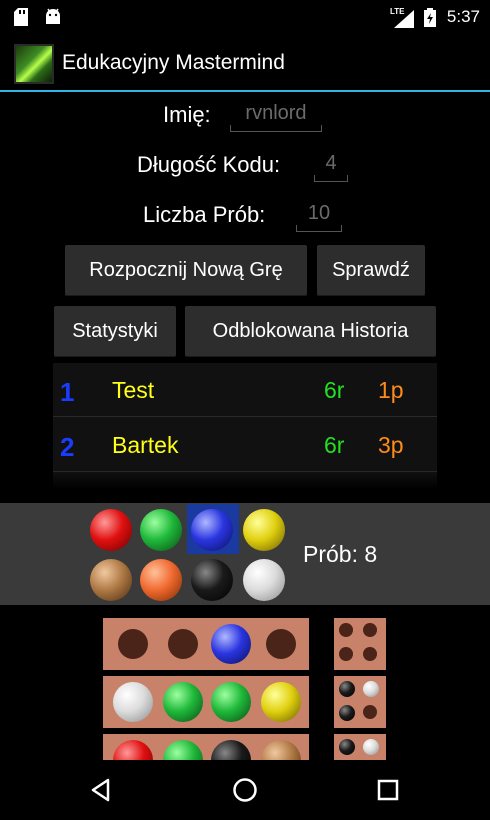 The height and width of the screenshot is (820, 490). What do you see at coordinates (245, 17) in the screenshot?
I see `status-bar: LTE 5:37` at bounding box center [245, 17].